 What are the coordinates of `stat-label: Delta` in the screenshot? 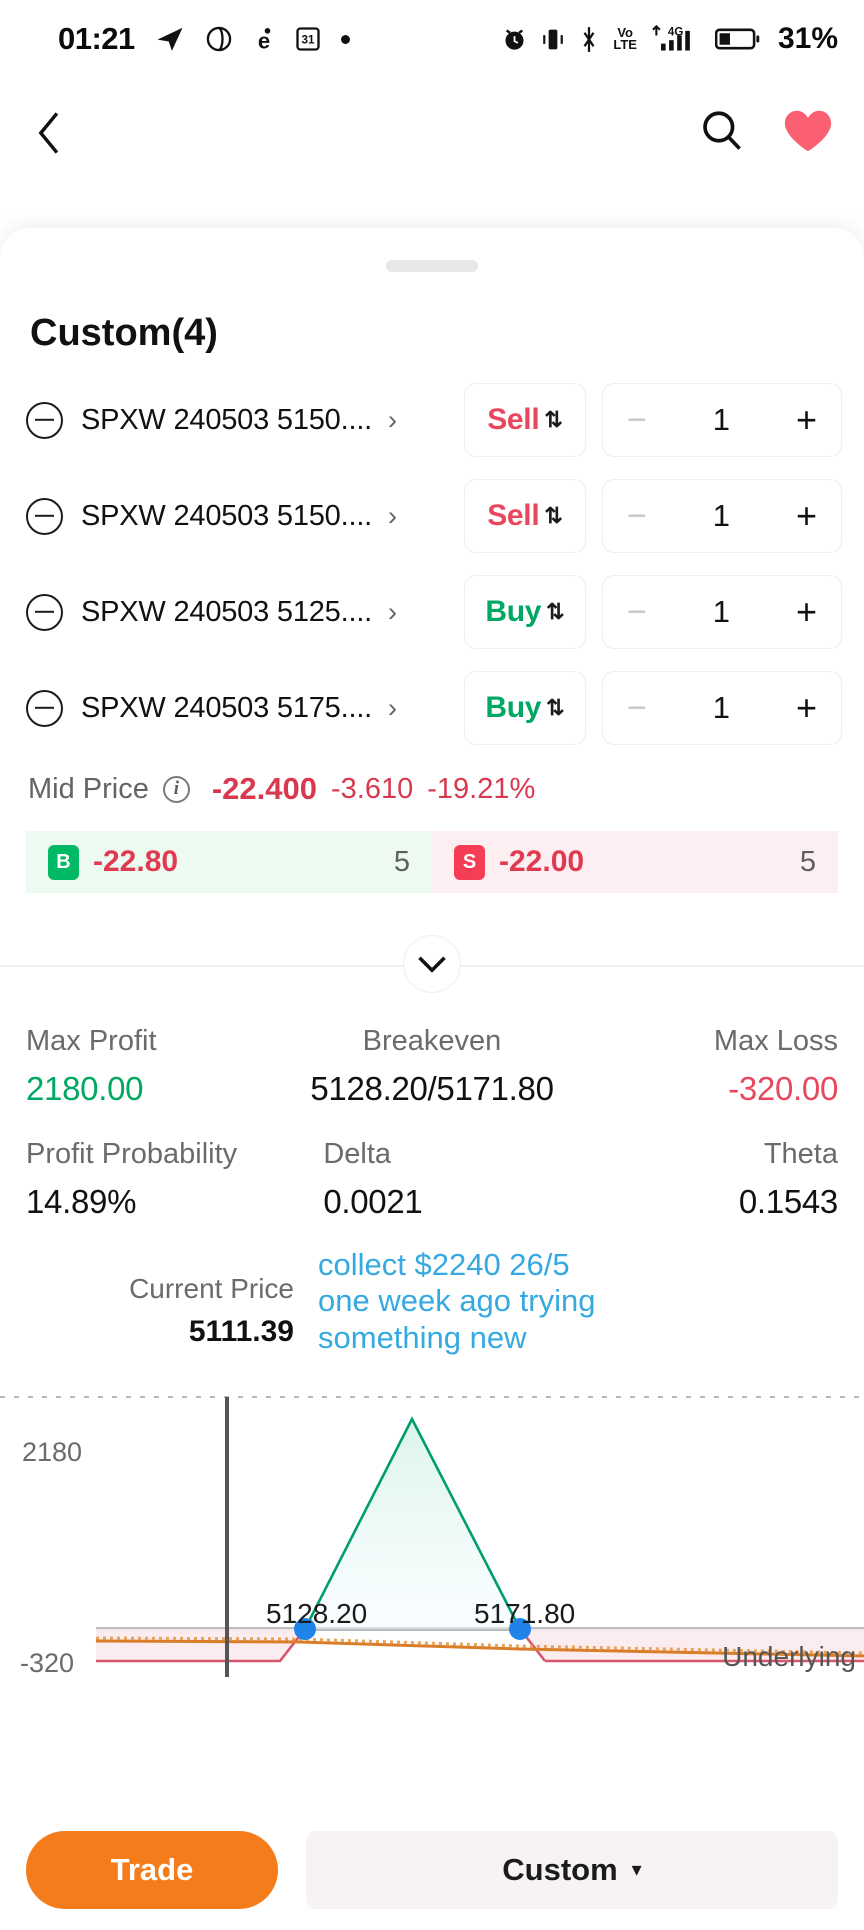 It's located at (357, 1154).